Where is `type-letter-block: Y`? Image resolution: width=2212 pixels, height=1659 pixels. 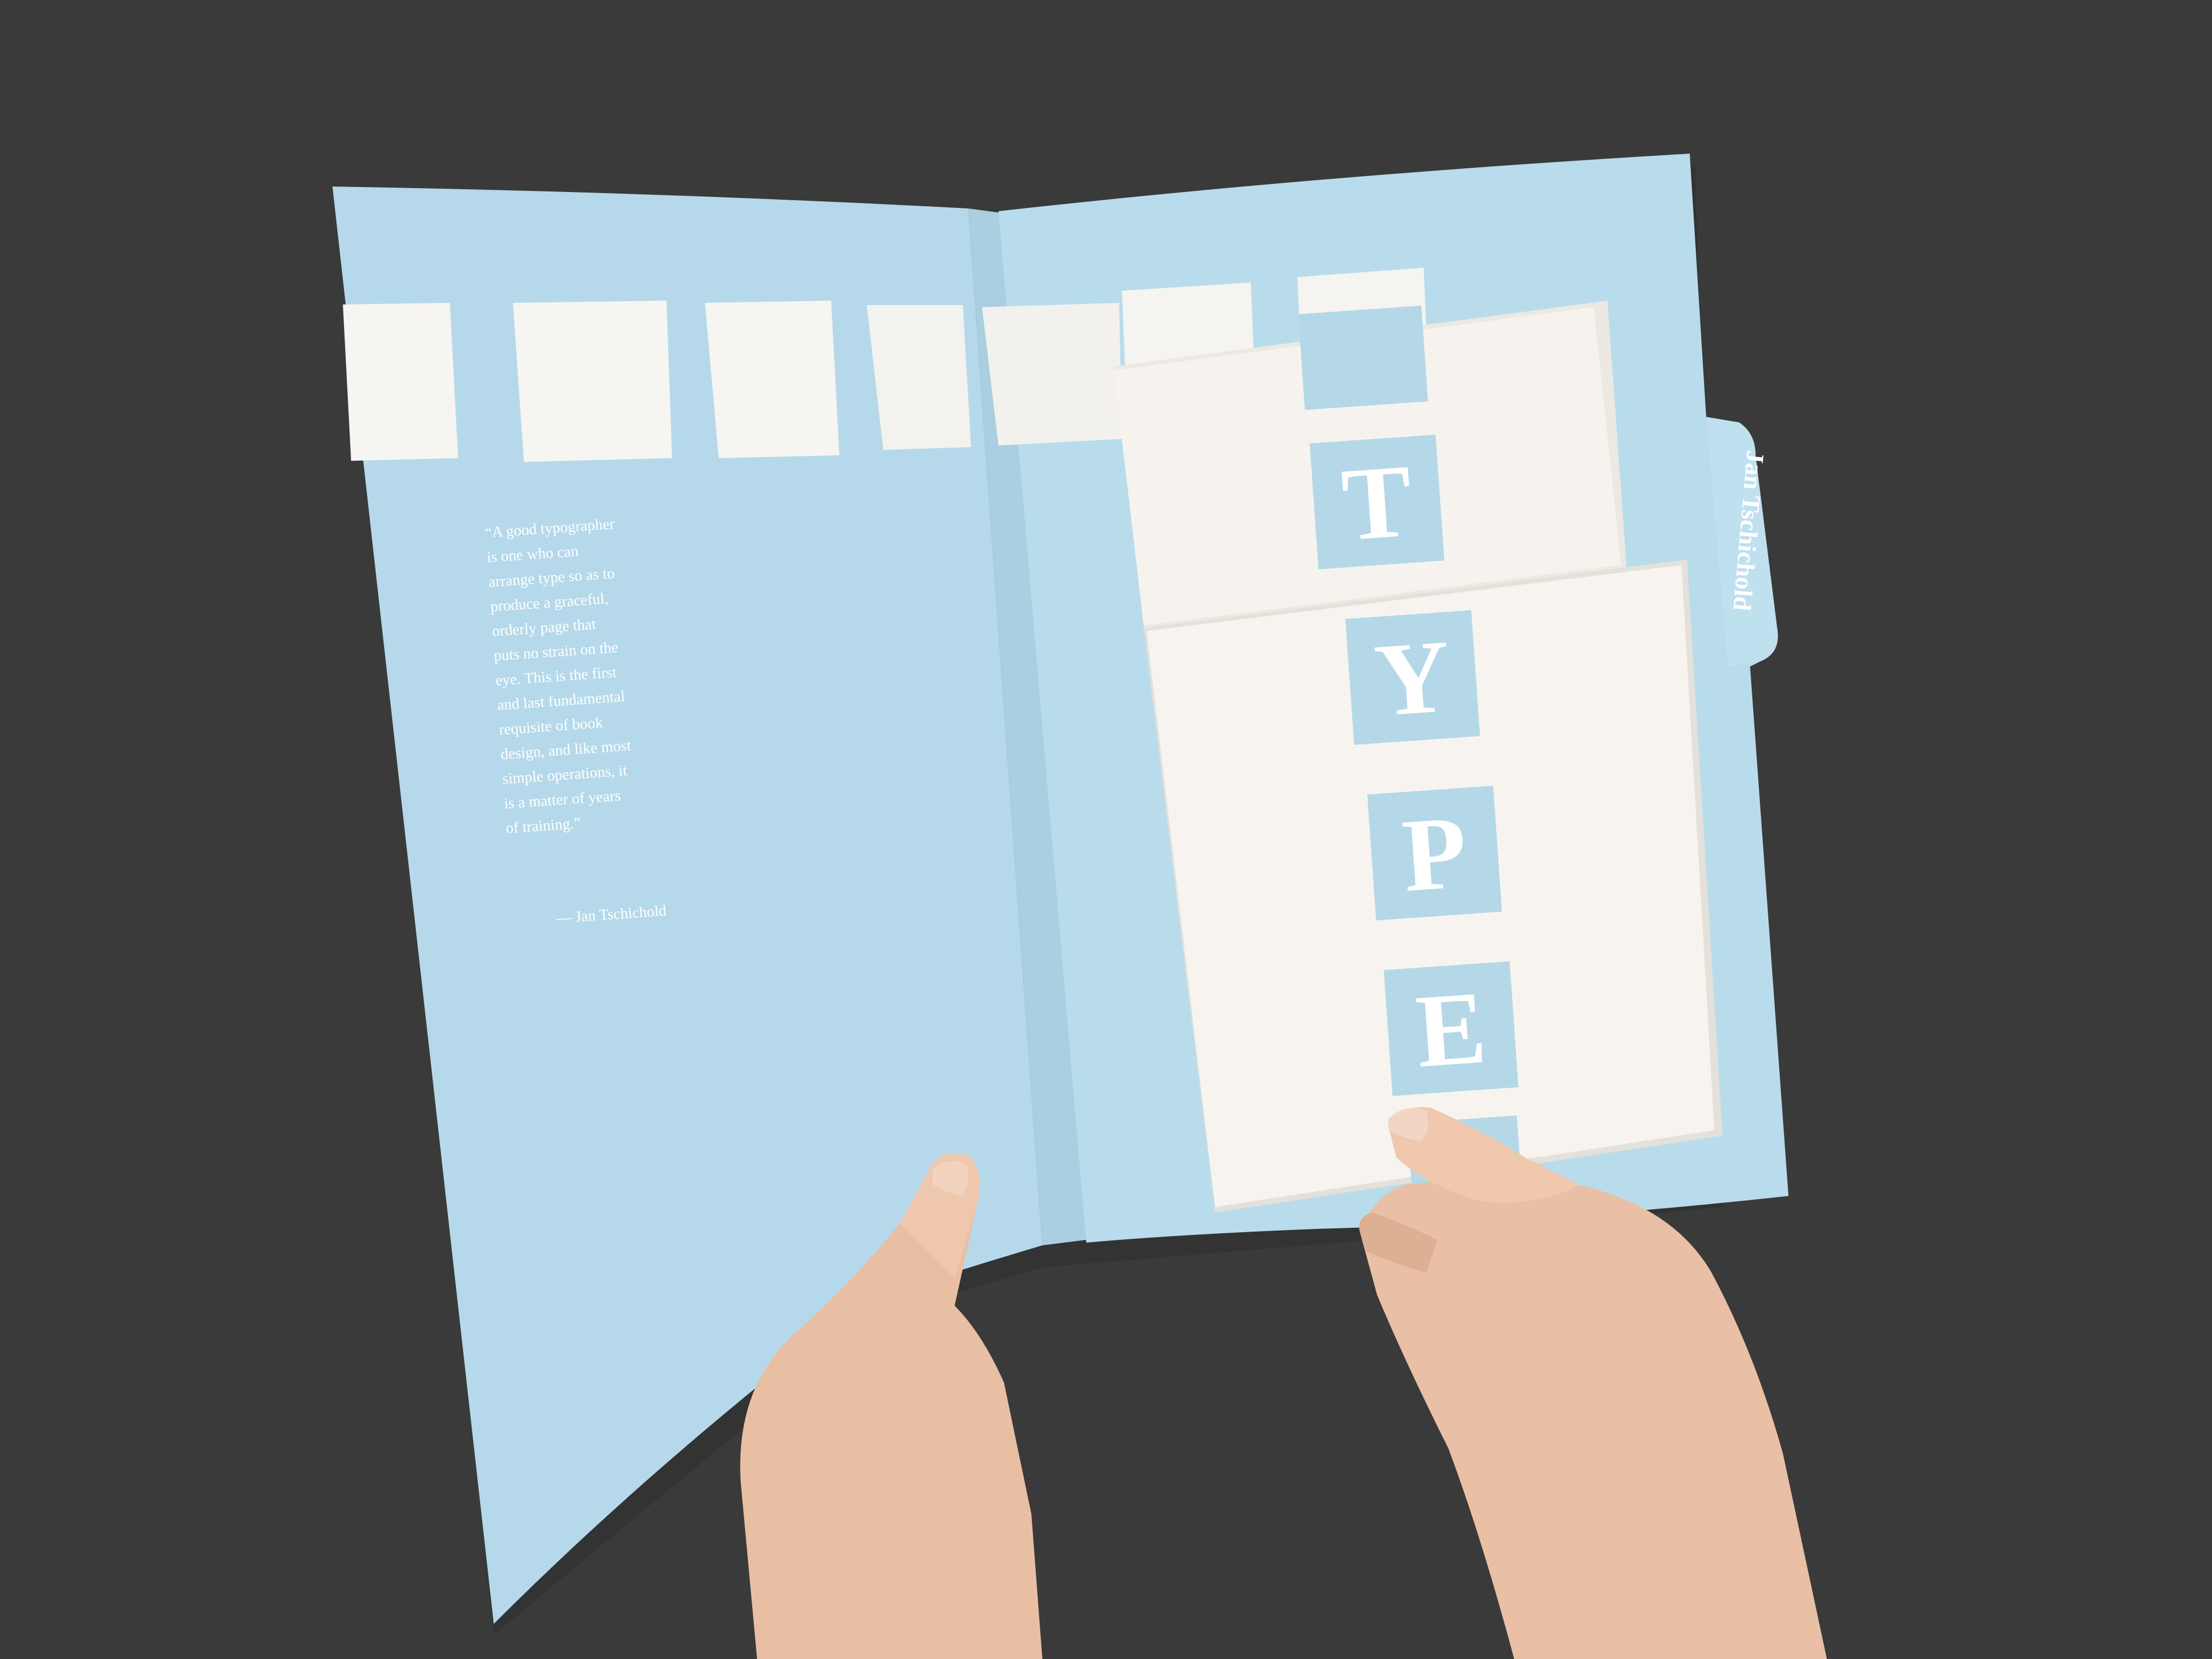 type-letter-block: Y is located at coordinates (1413, 677).